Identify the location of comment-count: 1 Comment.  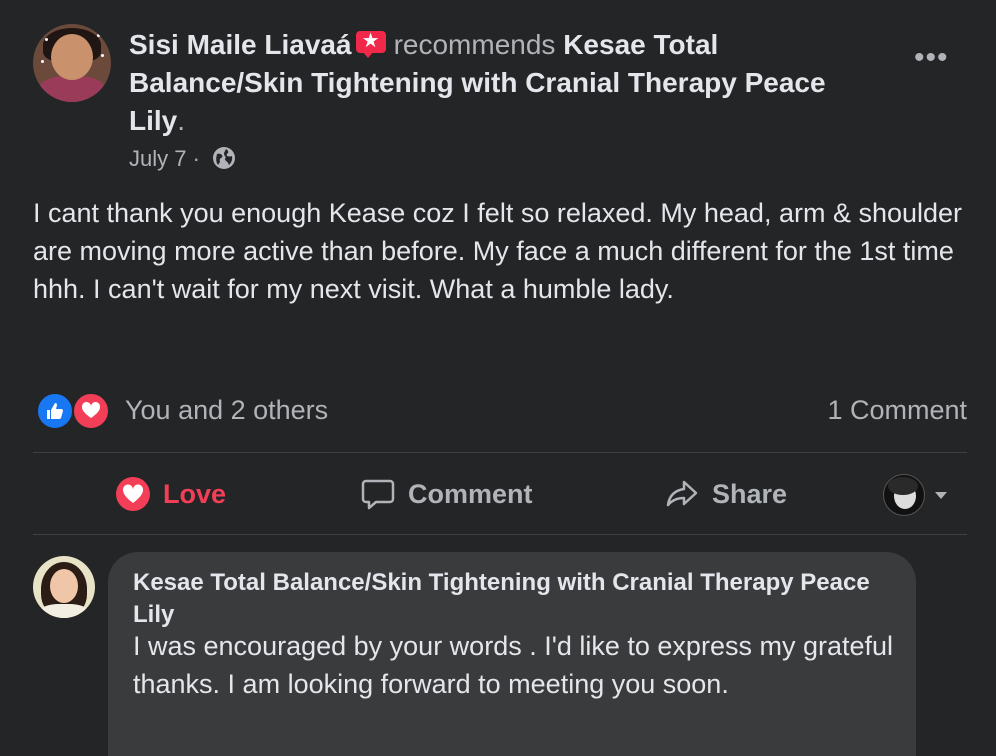
(897, 410).